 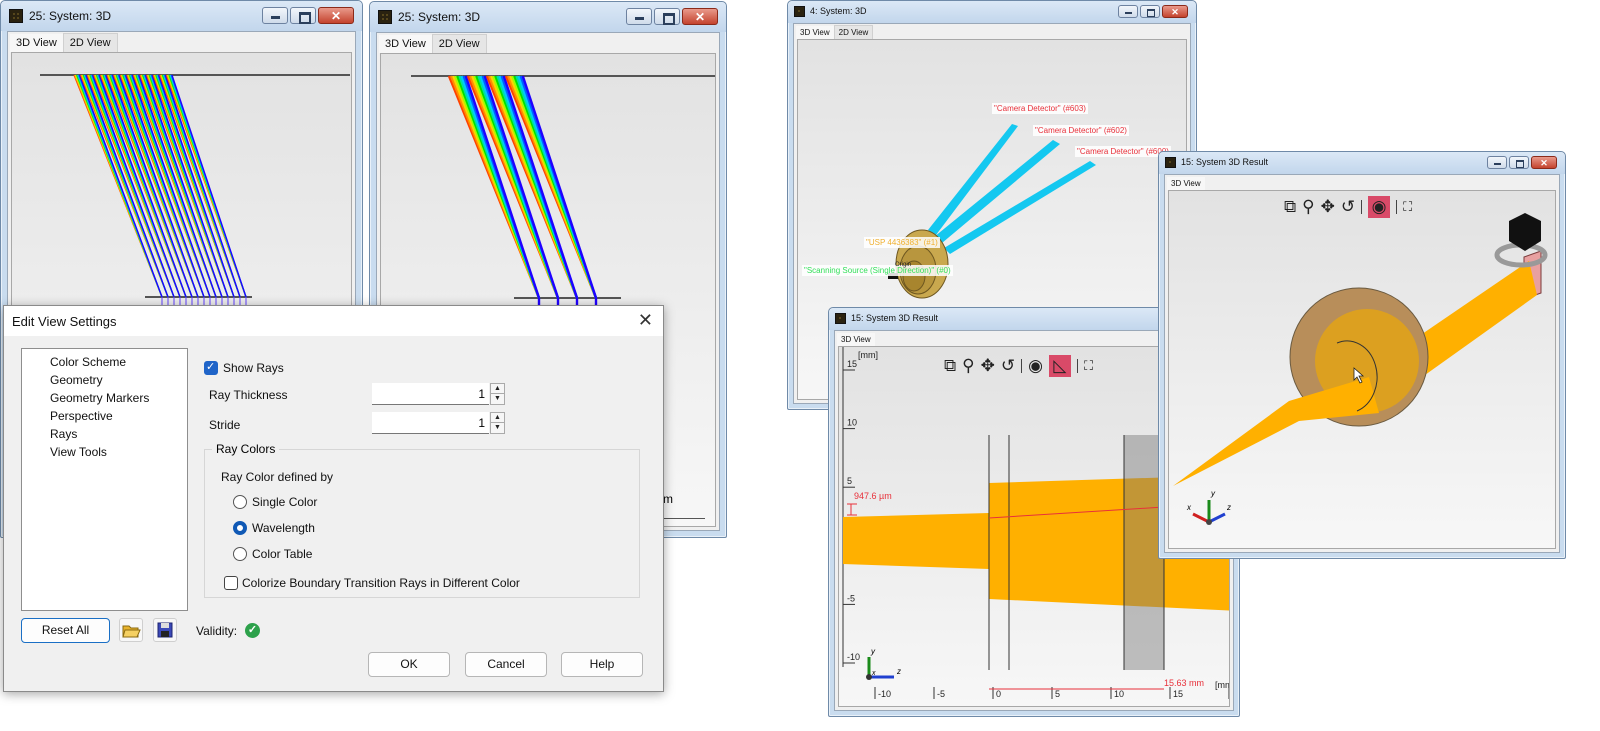 I want to click on nav-item-geometry-markers: Geometry Markers, so click(x=104, y=398).